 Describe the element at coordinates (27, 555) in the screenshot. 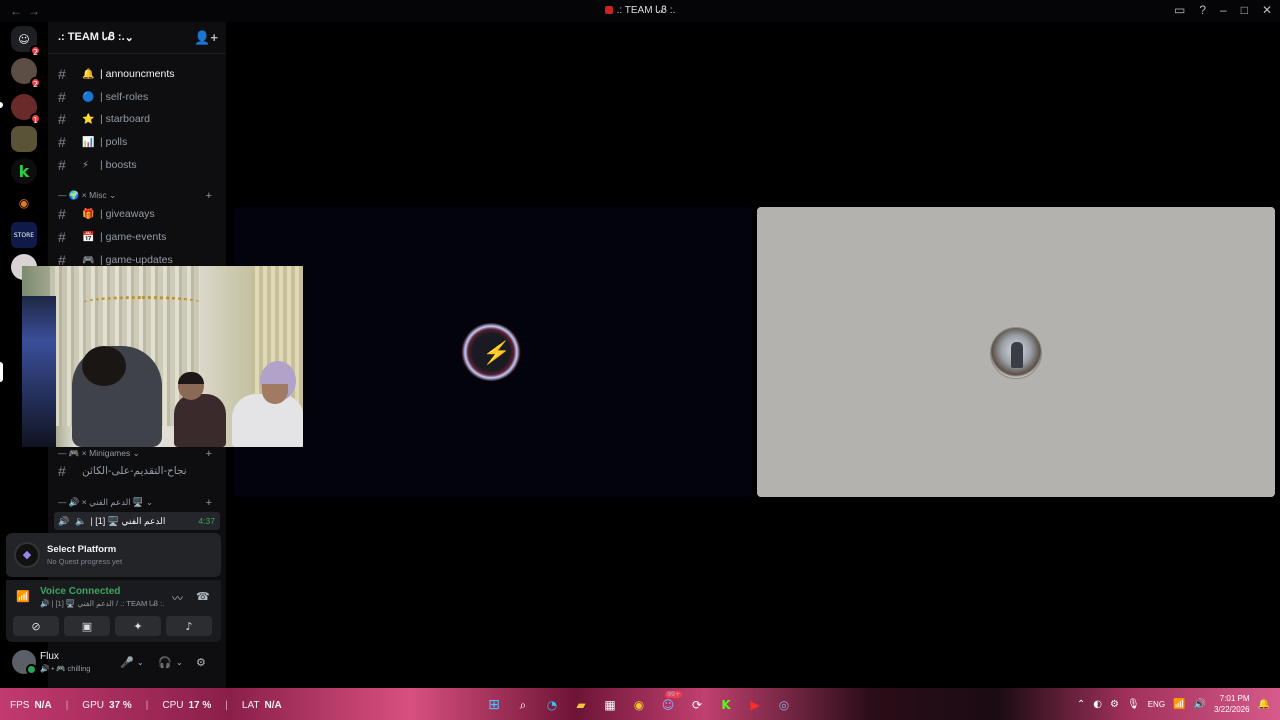

I see `quest-icon: ◆` at that location.